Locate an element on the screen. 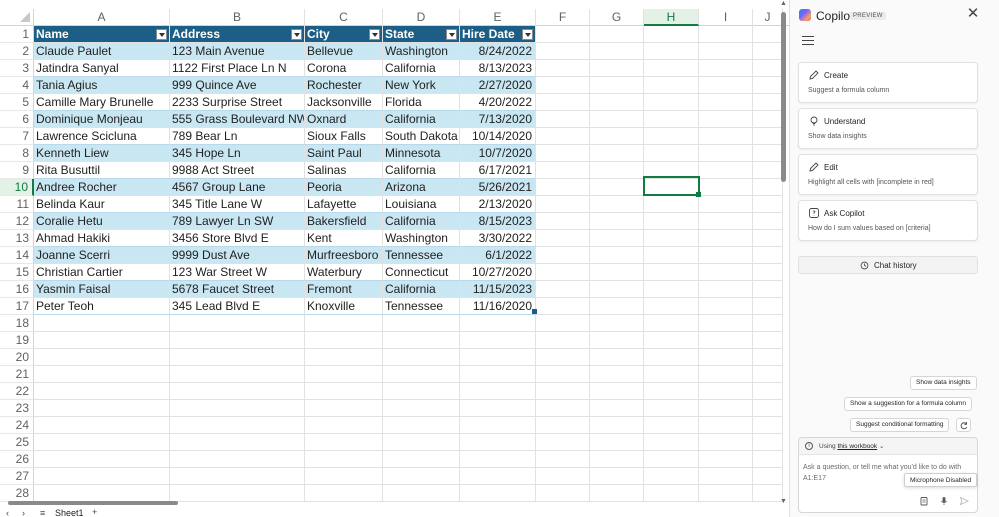  row-number: 3 is located at coordinates (17, 68).